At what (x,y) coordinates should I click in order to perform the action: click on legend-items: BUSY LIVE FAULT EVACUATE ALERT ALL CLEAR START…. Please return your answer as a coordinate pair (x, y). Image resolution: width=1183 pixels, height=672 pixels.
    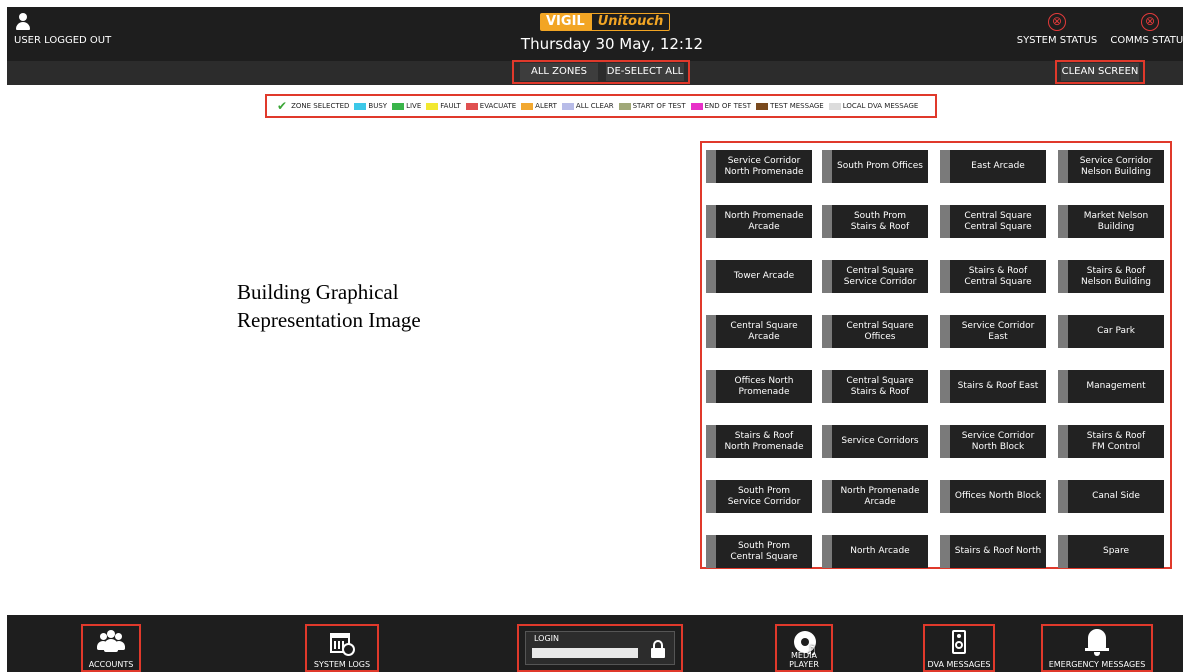
    Looking at the image, I should click on (638, 106).